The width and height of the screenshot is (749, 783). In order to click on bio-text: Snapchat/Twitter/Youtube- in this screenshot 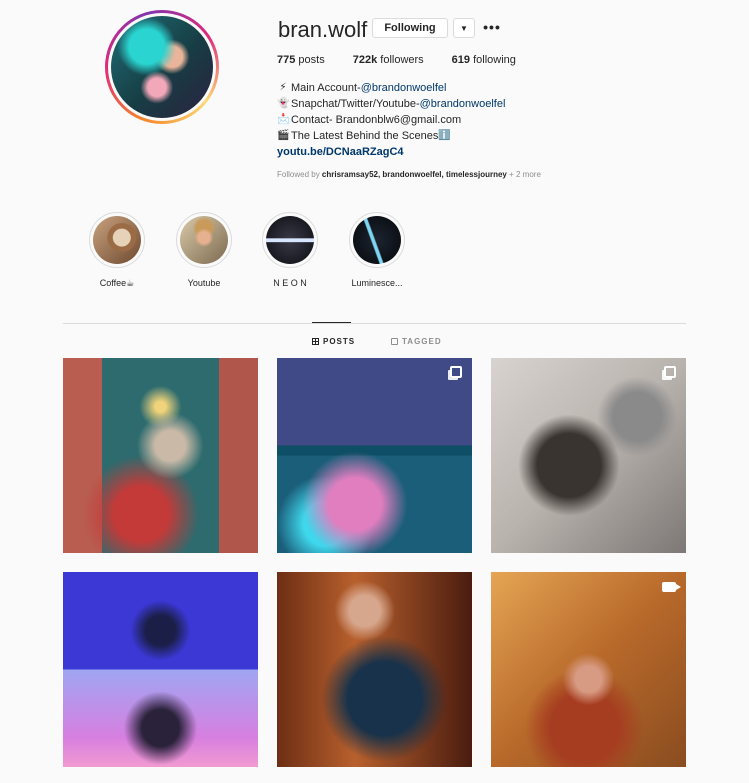, I will do `click(355, 104)`.